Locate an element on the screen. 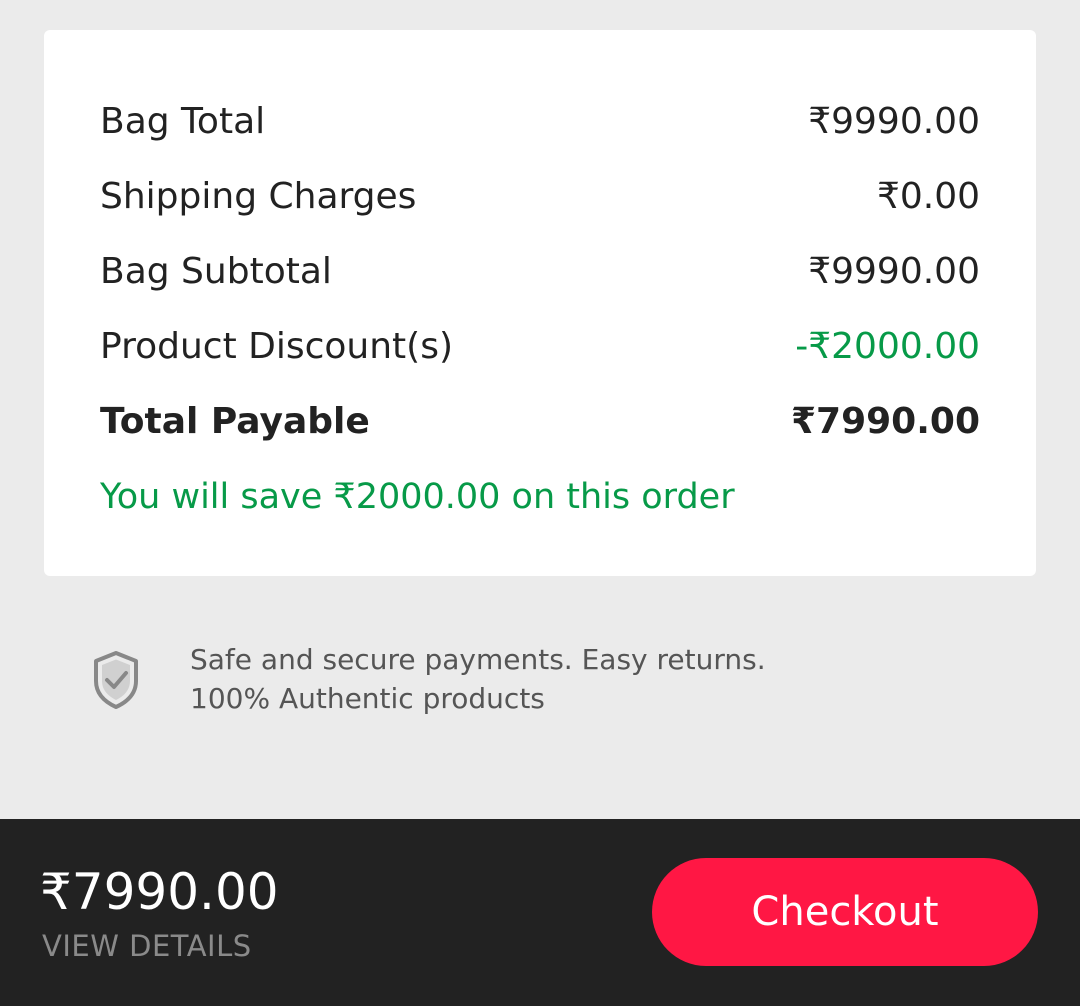 Image resolution: width=1080 pixels, height=1006 pixels. product-discount-value: -₹2000.00 is located at coordinates (887, 346).